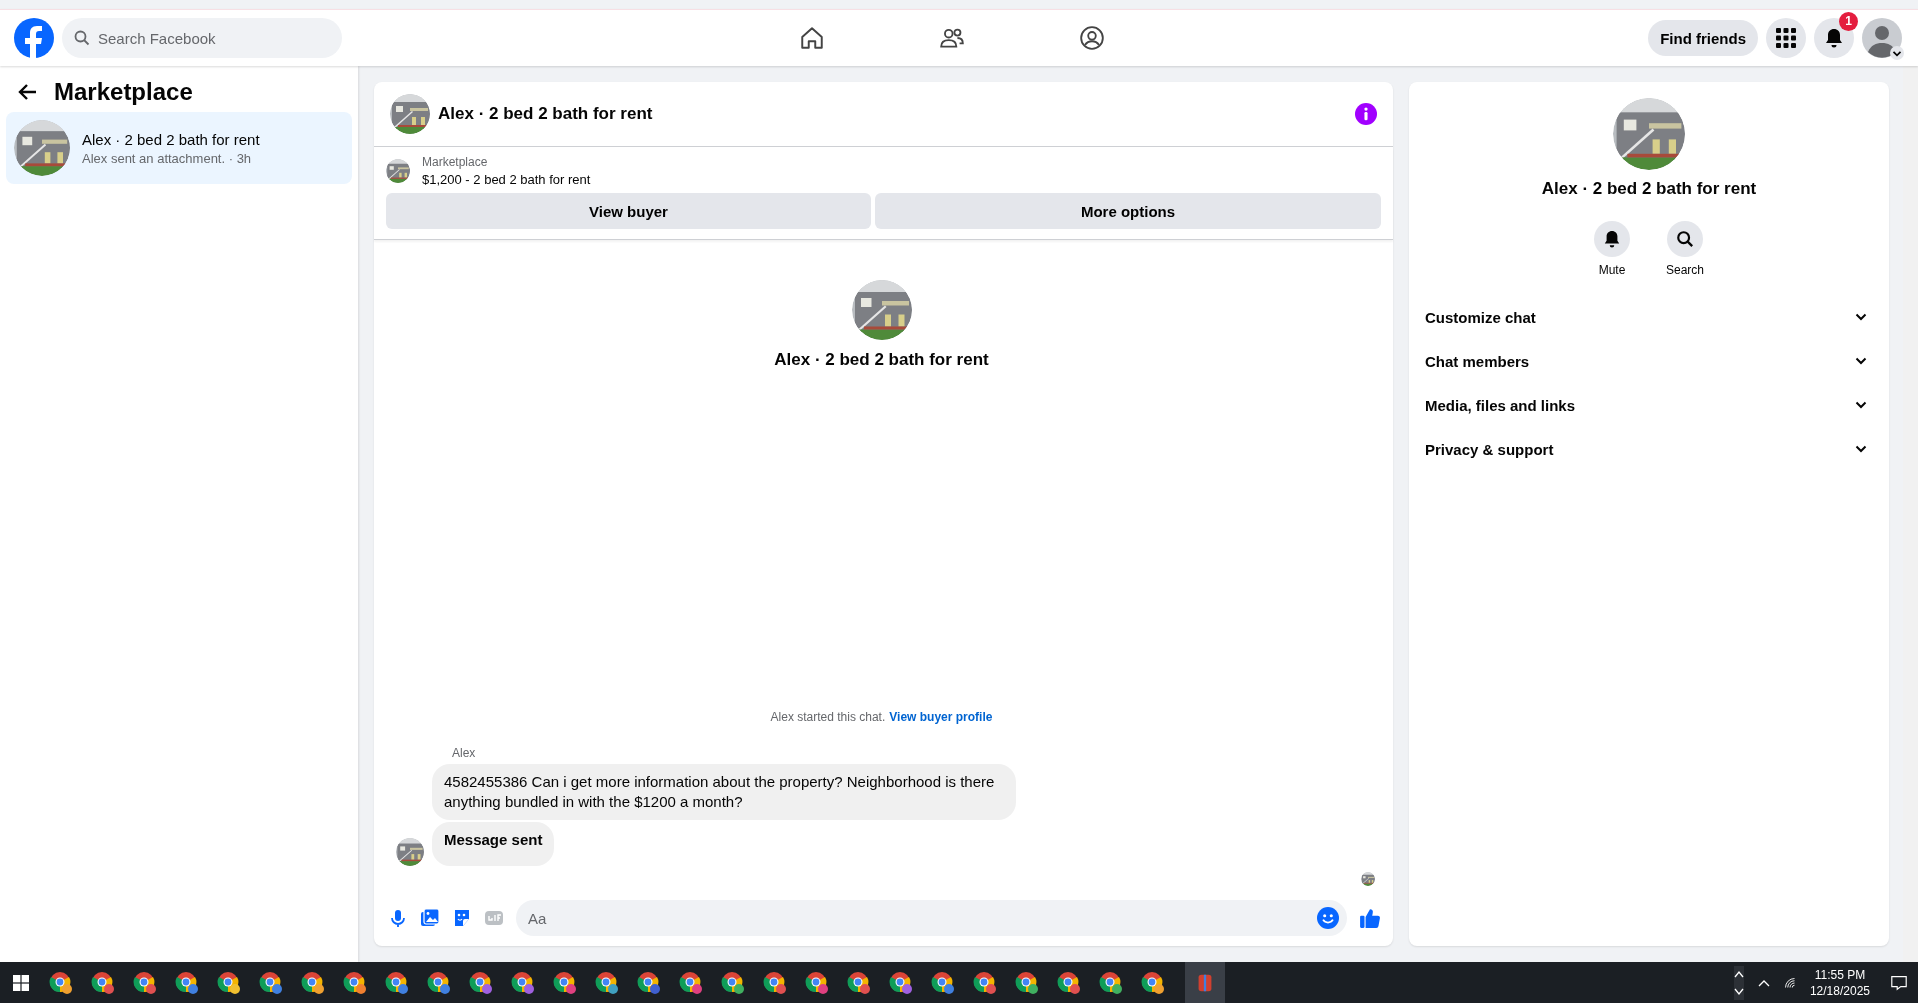 This screenshot has height=1003, width=1918. What do you see at coordinates (828, 717) in the screenshot?
I see `chat-started-note: Alex started this chat.` at bounding box center [828, 717].